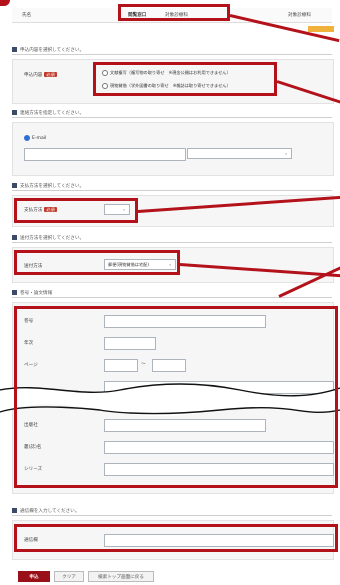 The height and width of the screenshot is (585, 340). Describe the element at coordinates (172, 511) in the screenshot. I see `section-header-notes: 通信欄を入力してください。` at that location.